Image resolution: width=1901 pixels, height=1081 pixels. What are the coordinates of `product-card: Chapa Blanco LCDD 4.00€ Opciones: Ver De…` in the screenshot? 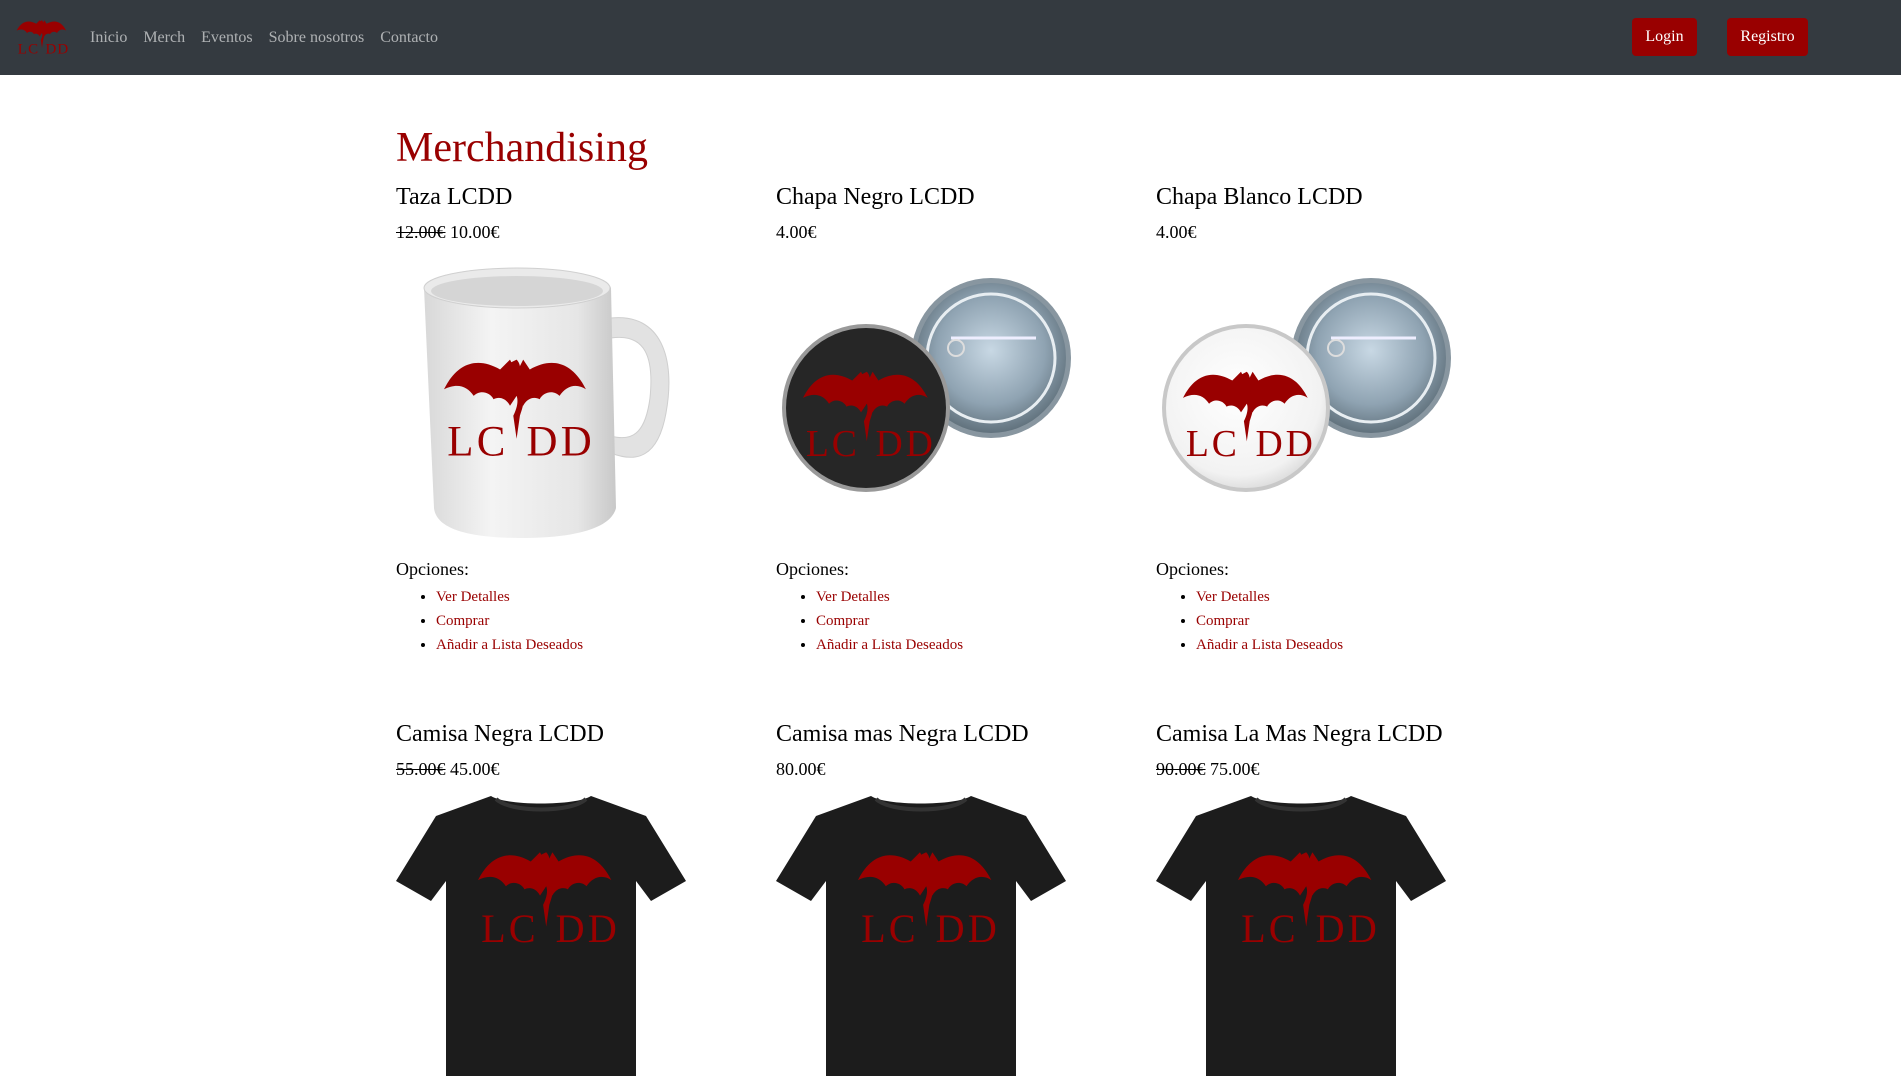 It's located at (1336, 418).